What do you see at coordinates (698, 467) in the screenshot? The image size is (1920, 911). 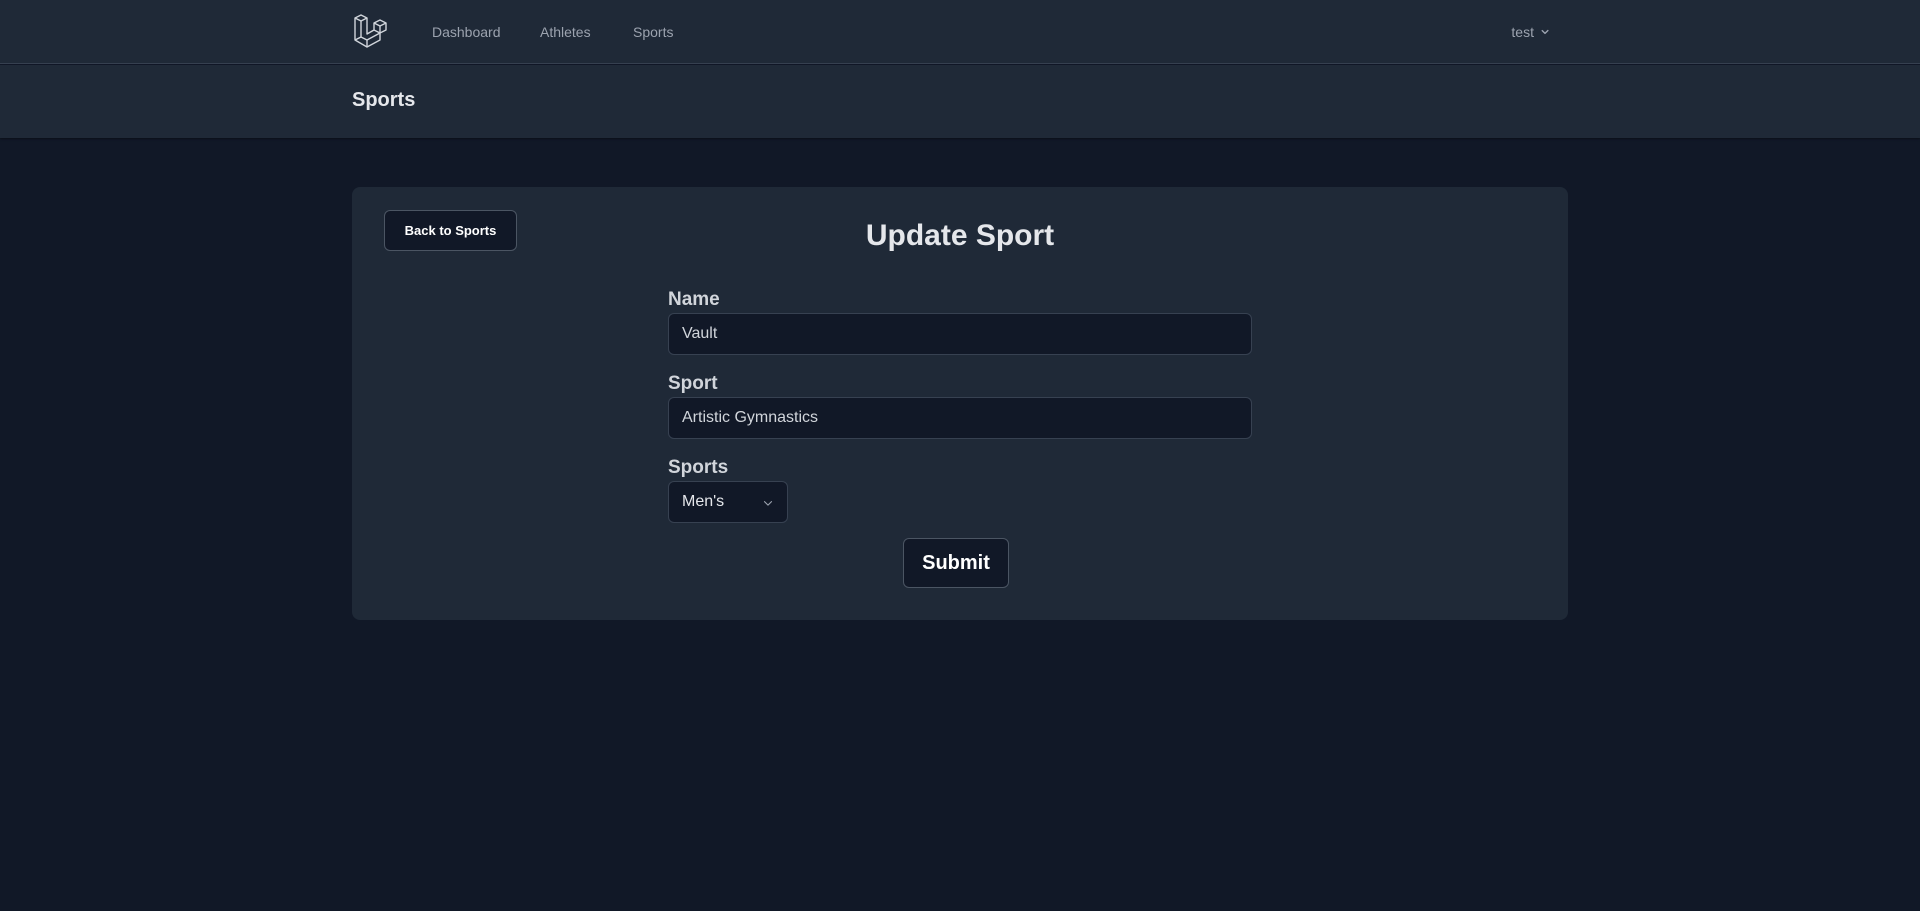 I see `sports-label: Sports` at bounding box center [698, 467].